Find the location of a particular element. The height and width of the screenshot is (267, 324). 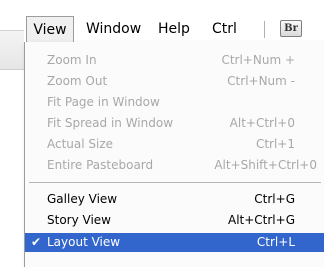

menu-help: Help is located at coordinates (174, 29).